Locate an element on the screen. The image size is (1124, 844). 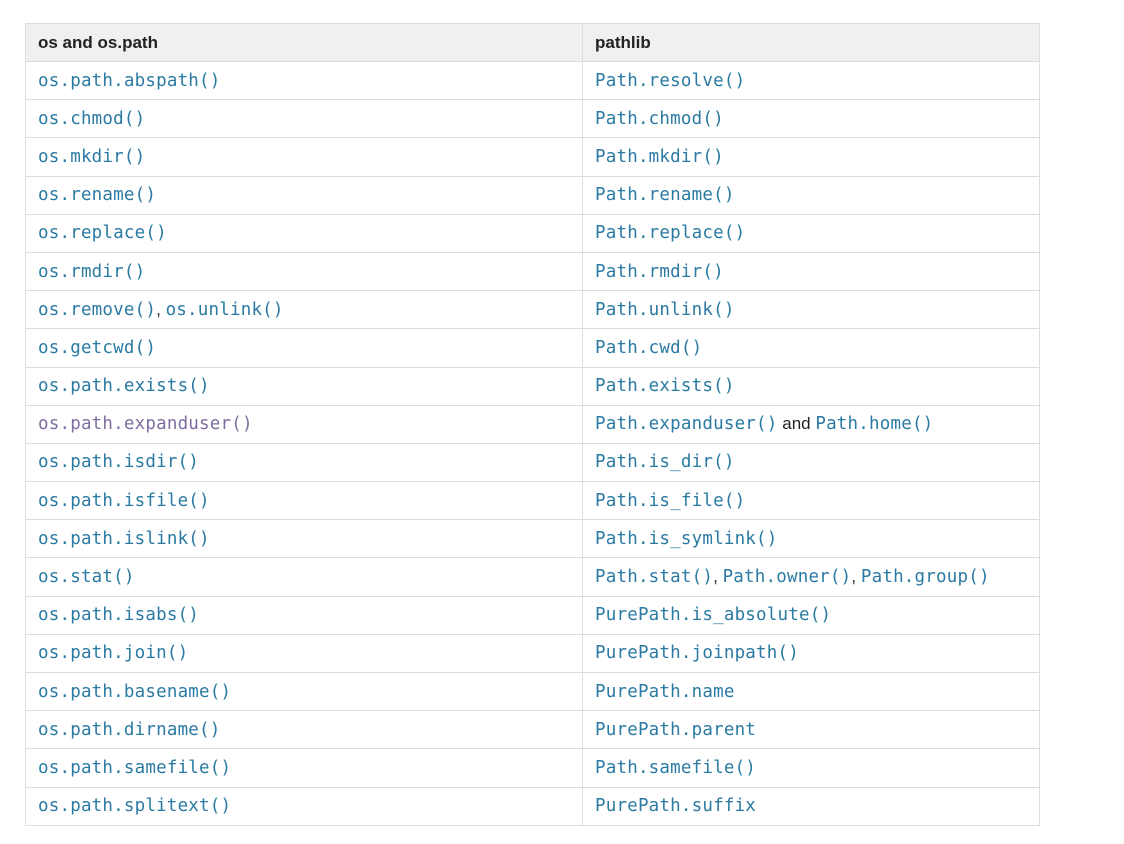
pathlib-function-cell: PurePath.joinpath() is located at coordinates (811, 653).